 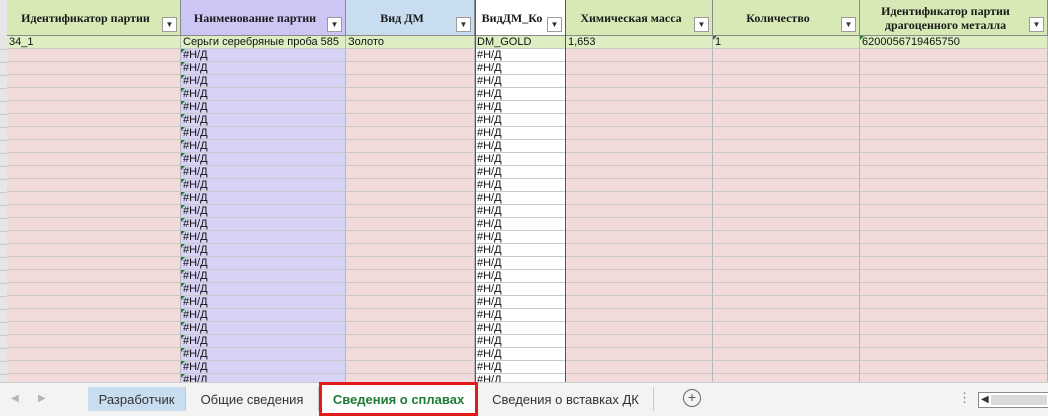 I want to click on data-cell: Золото, so click(x=410, y=42).